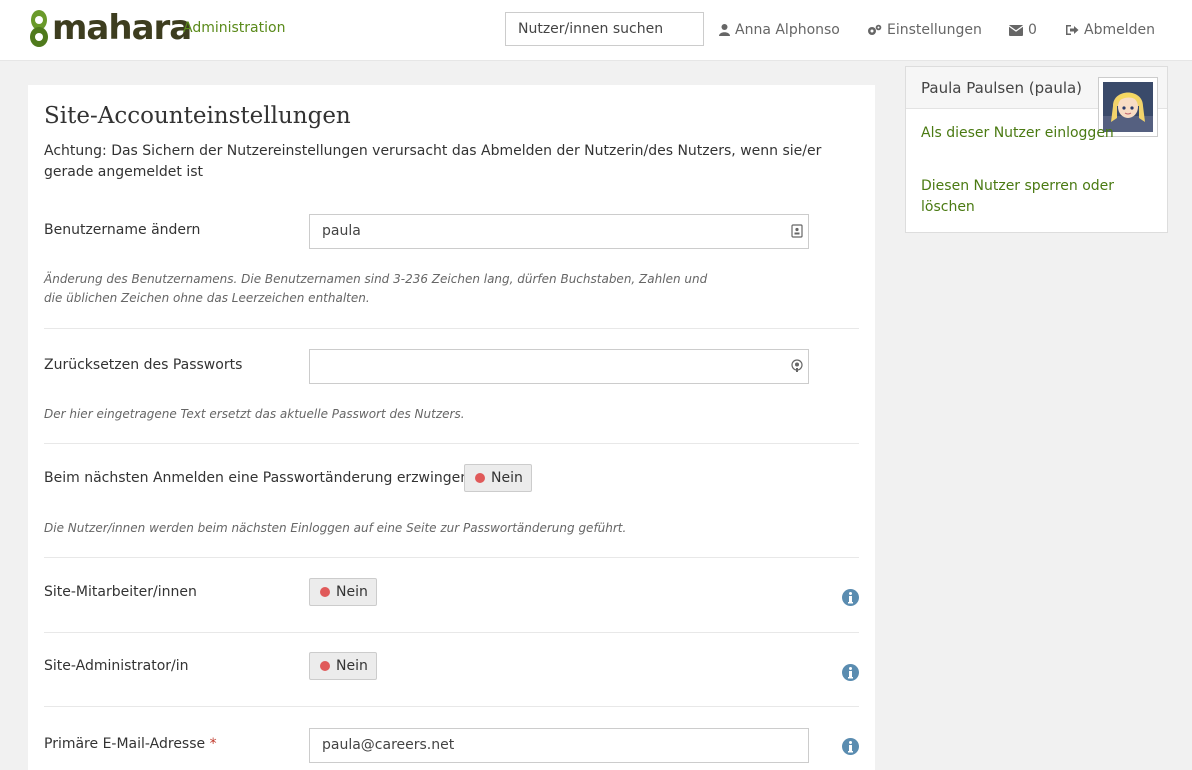  What do you see at coordinates (122, 28) in the screenshot?
I see `logo-text: mahara` at bounding box center [122, 28].